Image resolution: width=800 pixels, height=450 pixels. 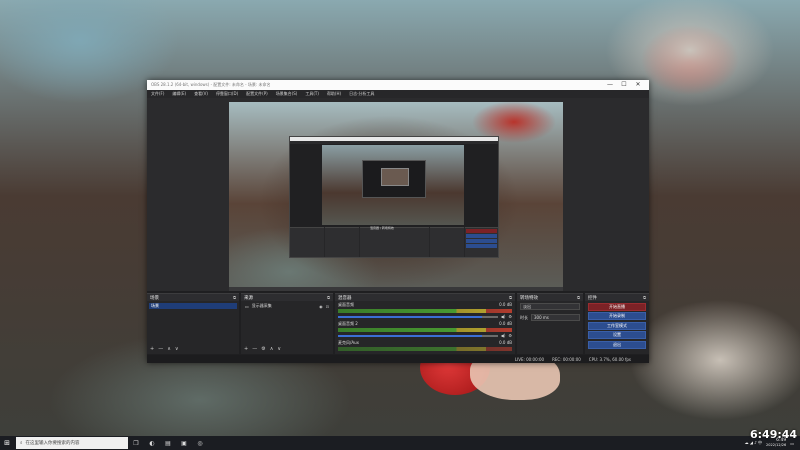 What do you see at coordinates (774, 434) in the screenshot?
I see `overlay-clock: 6:49:44` at bounding box center [774, 434].